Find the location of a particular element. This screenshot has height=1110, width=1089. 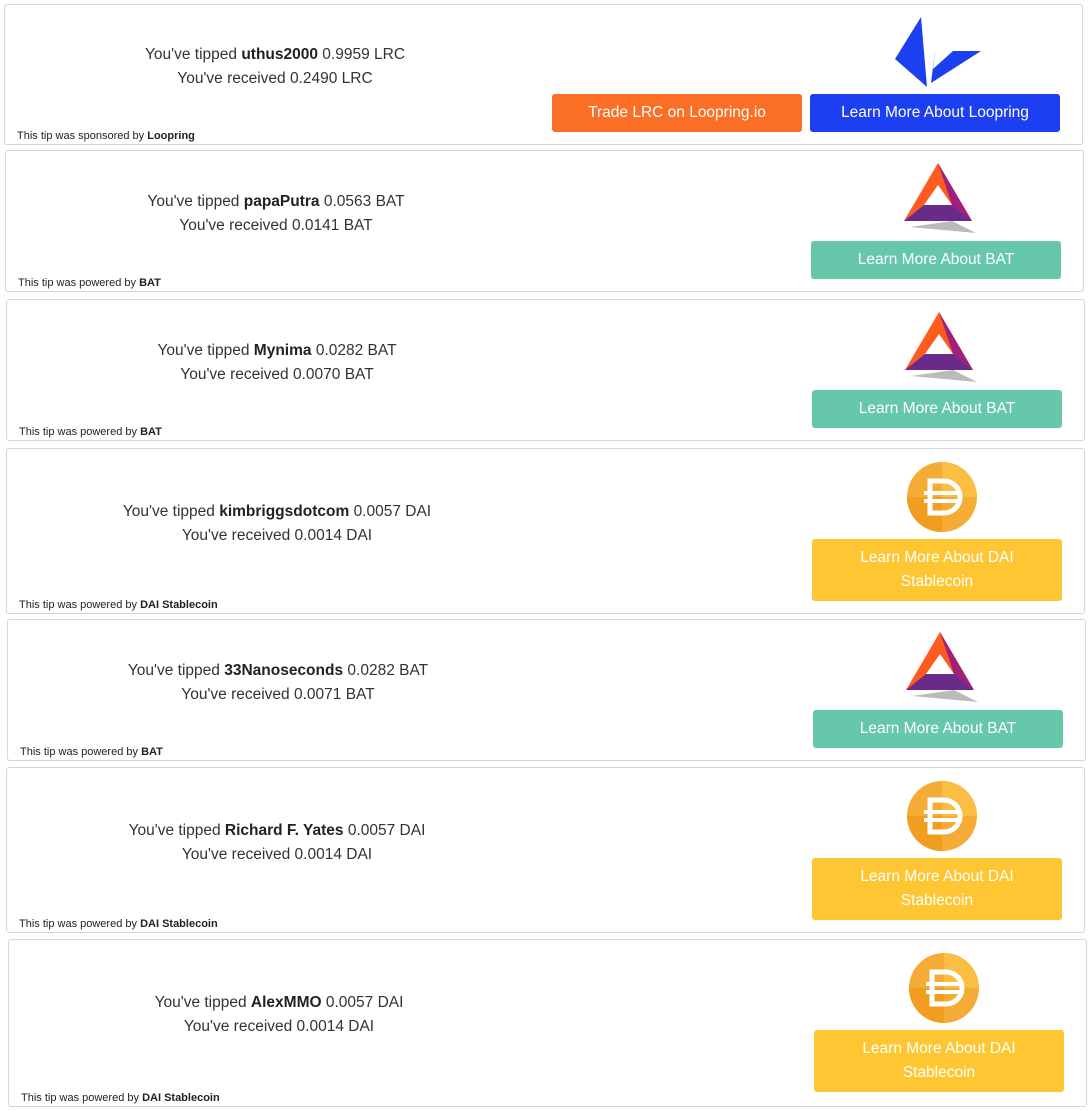

tipped-user: 33Nanoseconds is located at coordinates (284, 670).